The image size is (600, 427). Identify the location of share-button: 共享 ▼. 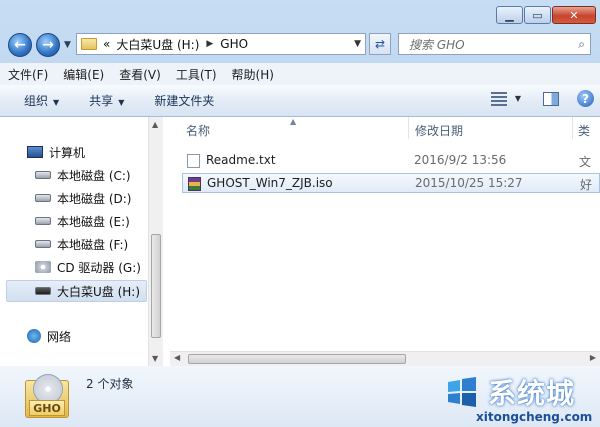
(101, 100).